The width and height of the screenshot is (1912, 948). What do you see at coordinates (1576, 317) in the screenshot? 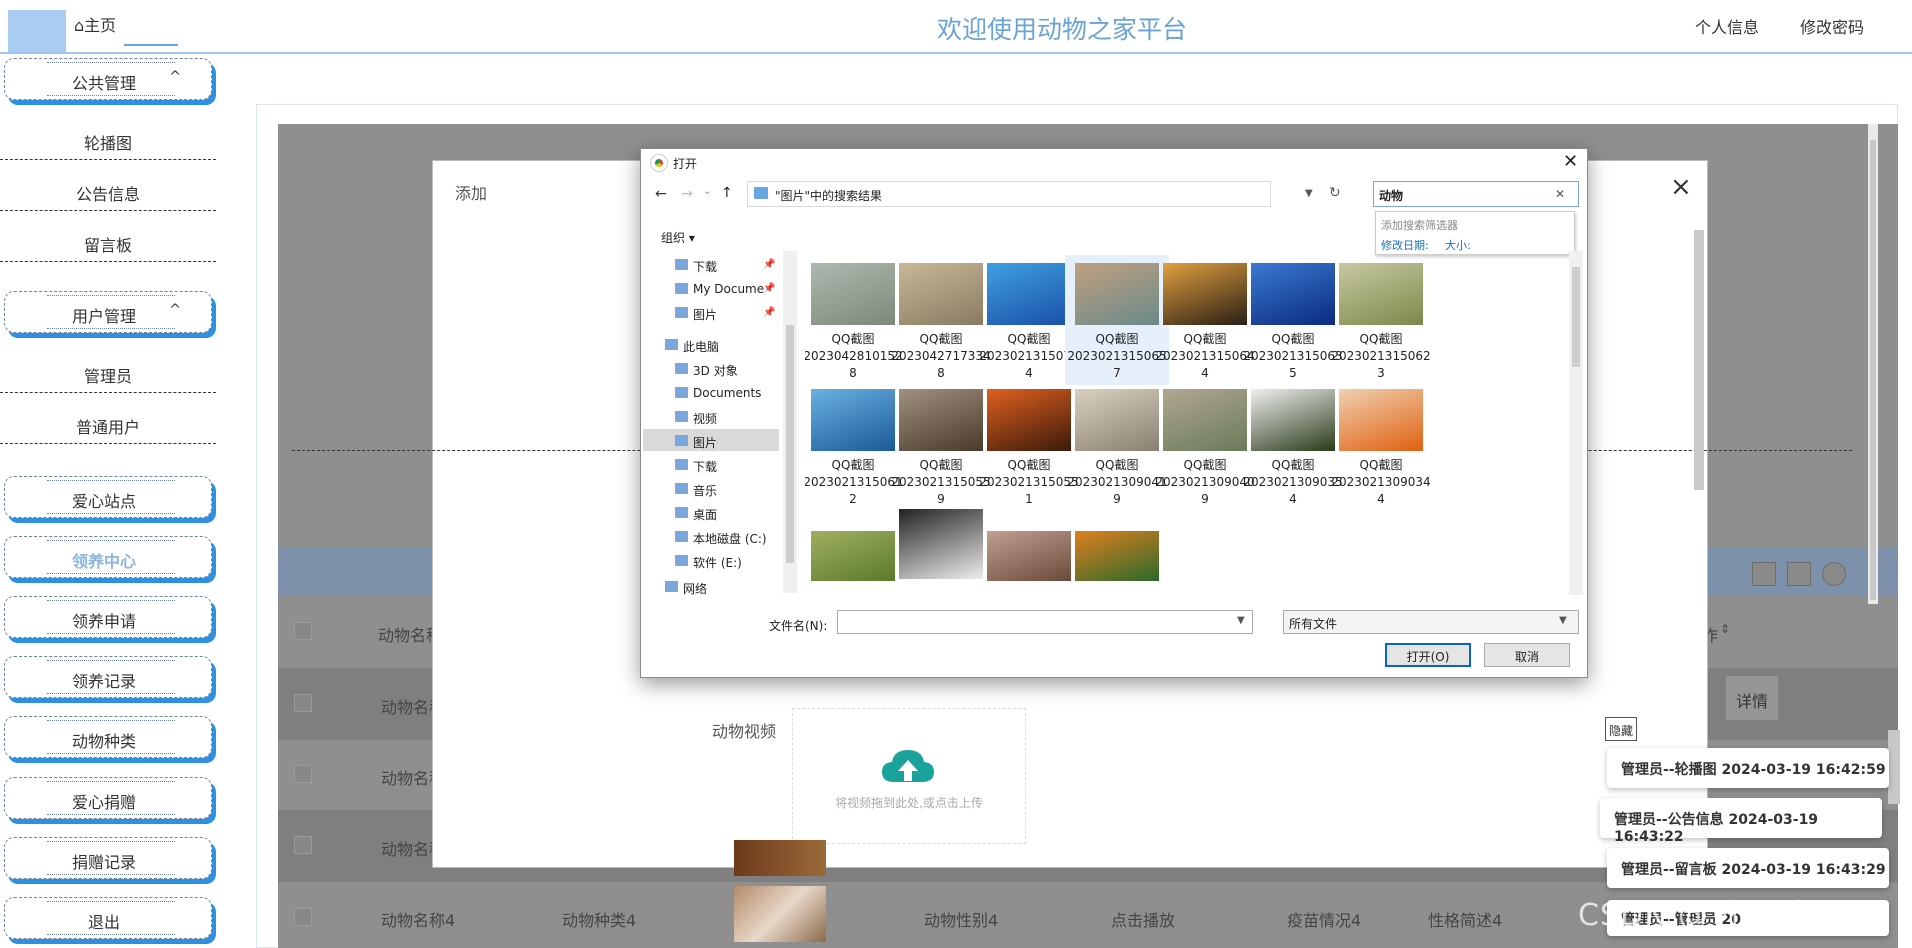
I see `file-grid-scrollbar-thumb` at bounding box center [1576, 317].